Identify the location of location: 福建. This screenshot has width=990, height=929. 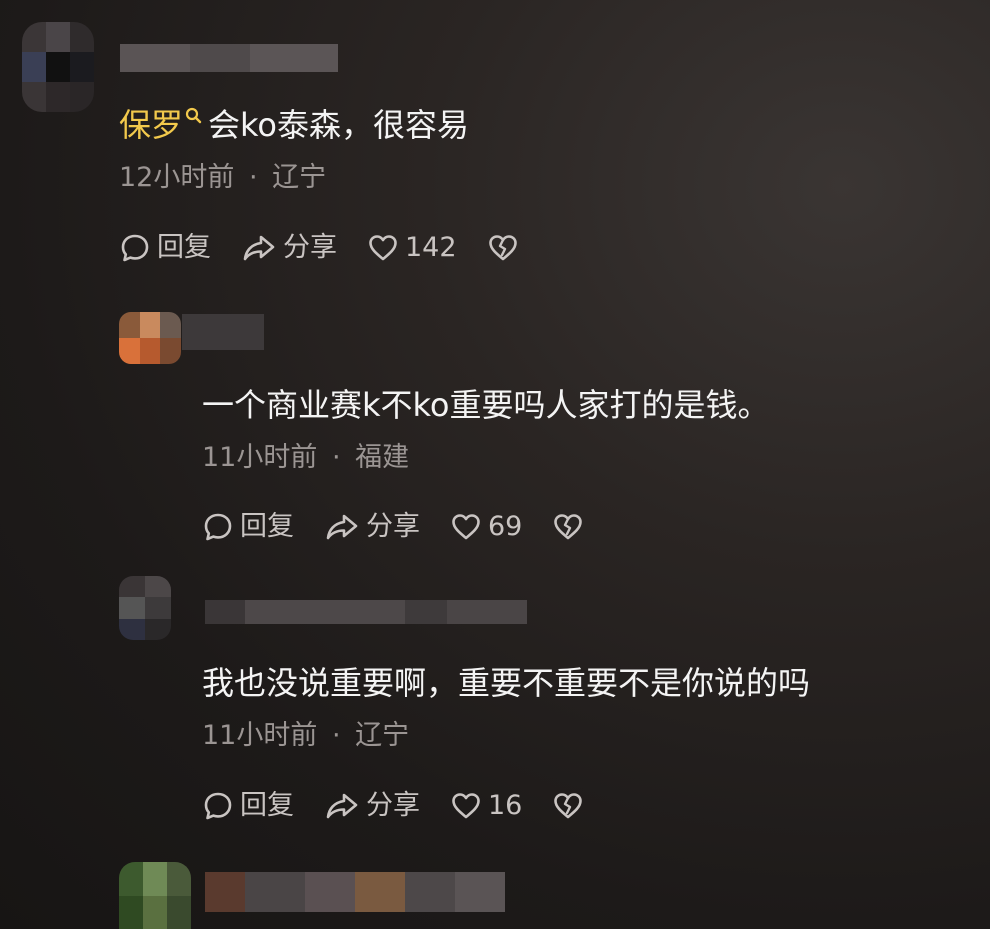
(382, 457).